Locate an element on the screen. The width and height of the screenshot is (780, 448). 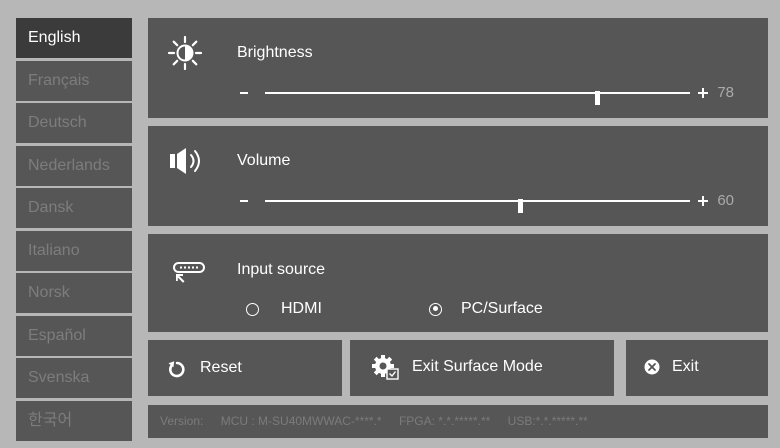
reset-icon is located at coordinates (176, 369).